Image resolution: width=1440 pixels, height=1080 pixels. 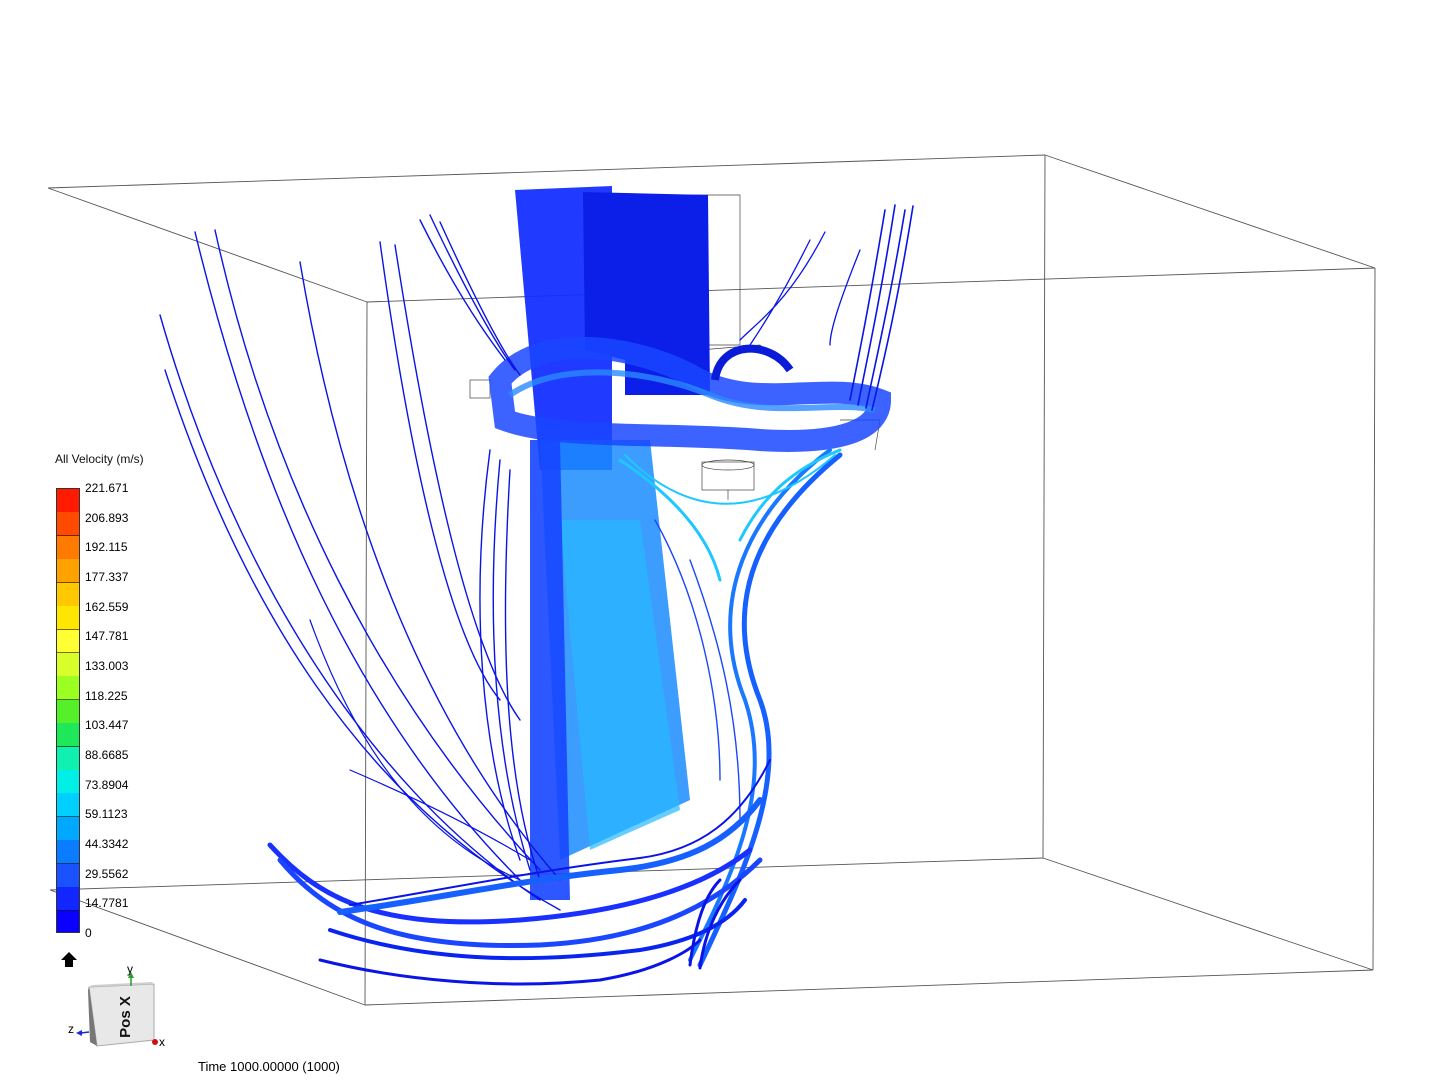 I want to click on legend-tick-label: 88.6685, so click(x=107, y=755).